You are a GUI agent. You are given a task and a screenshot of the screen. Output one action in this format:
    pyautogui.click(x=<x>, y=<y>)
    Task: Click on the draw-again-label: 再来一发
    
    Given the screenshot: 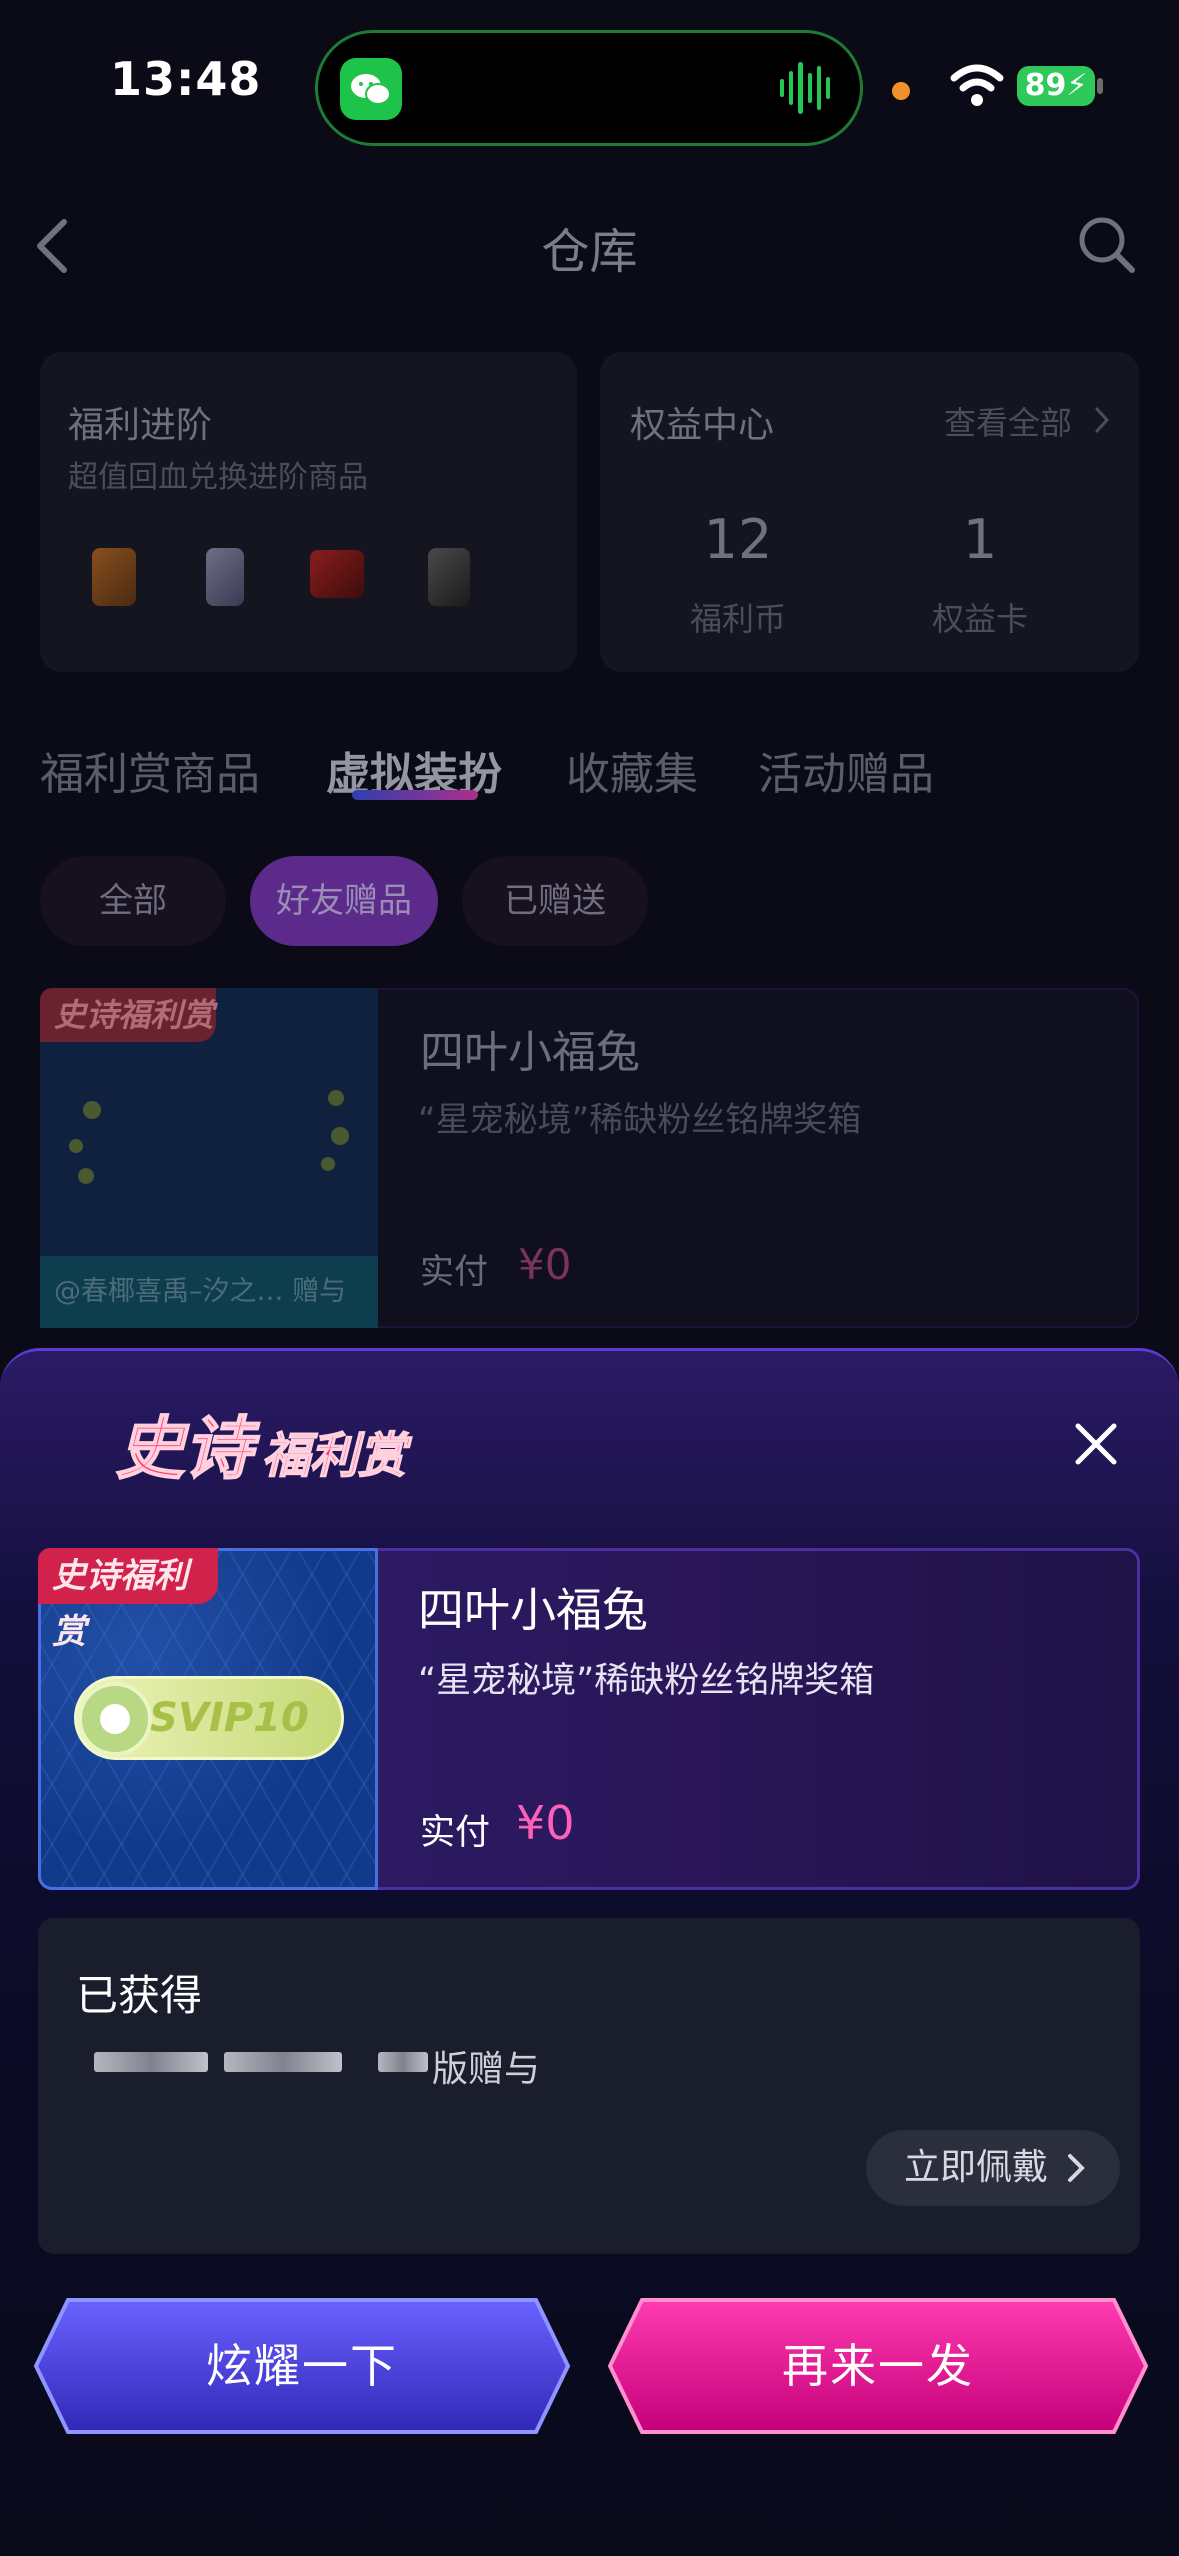 What is the action you would take?
    pyautogui.click(x=878, y=2366)
    